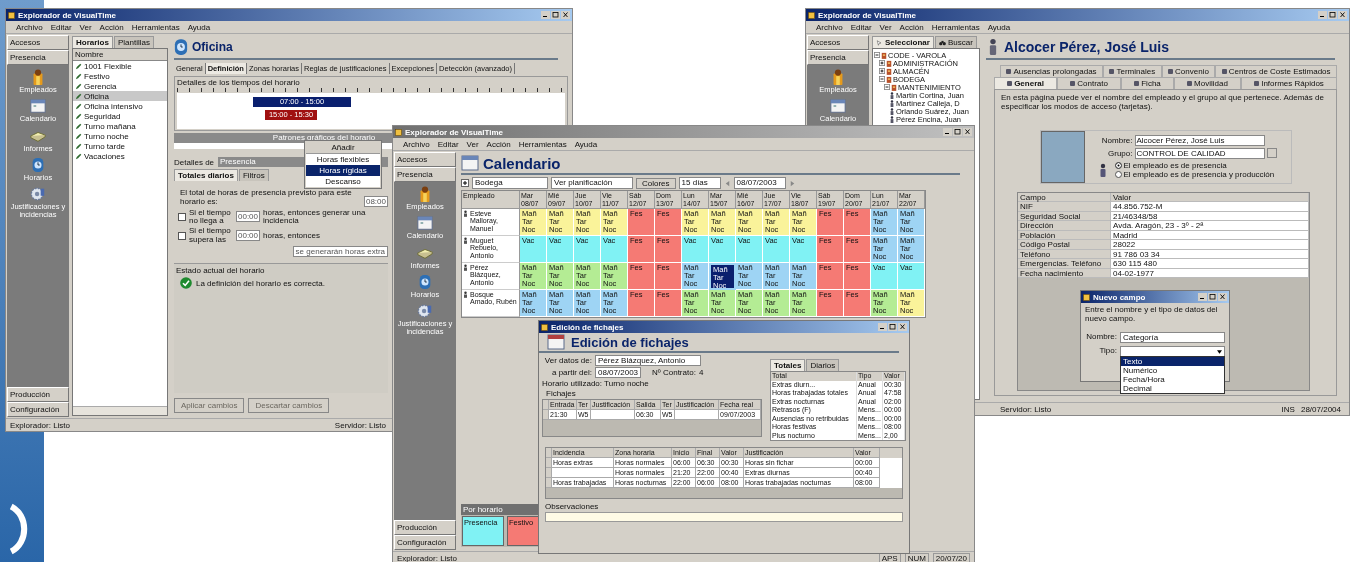  What do you see at coordinates (120, 116) in the screenshot?
I see `list-item: Seguridad` at bounding box center [120, 116].